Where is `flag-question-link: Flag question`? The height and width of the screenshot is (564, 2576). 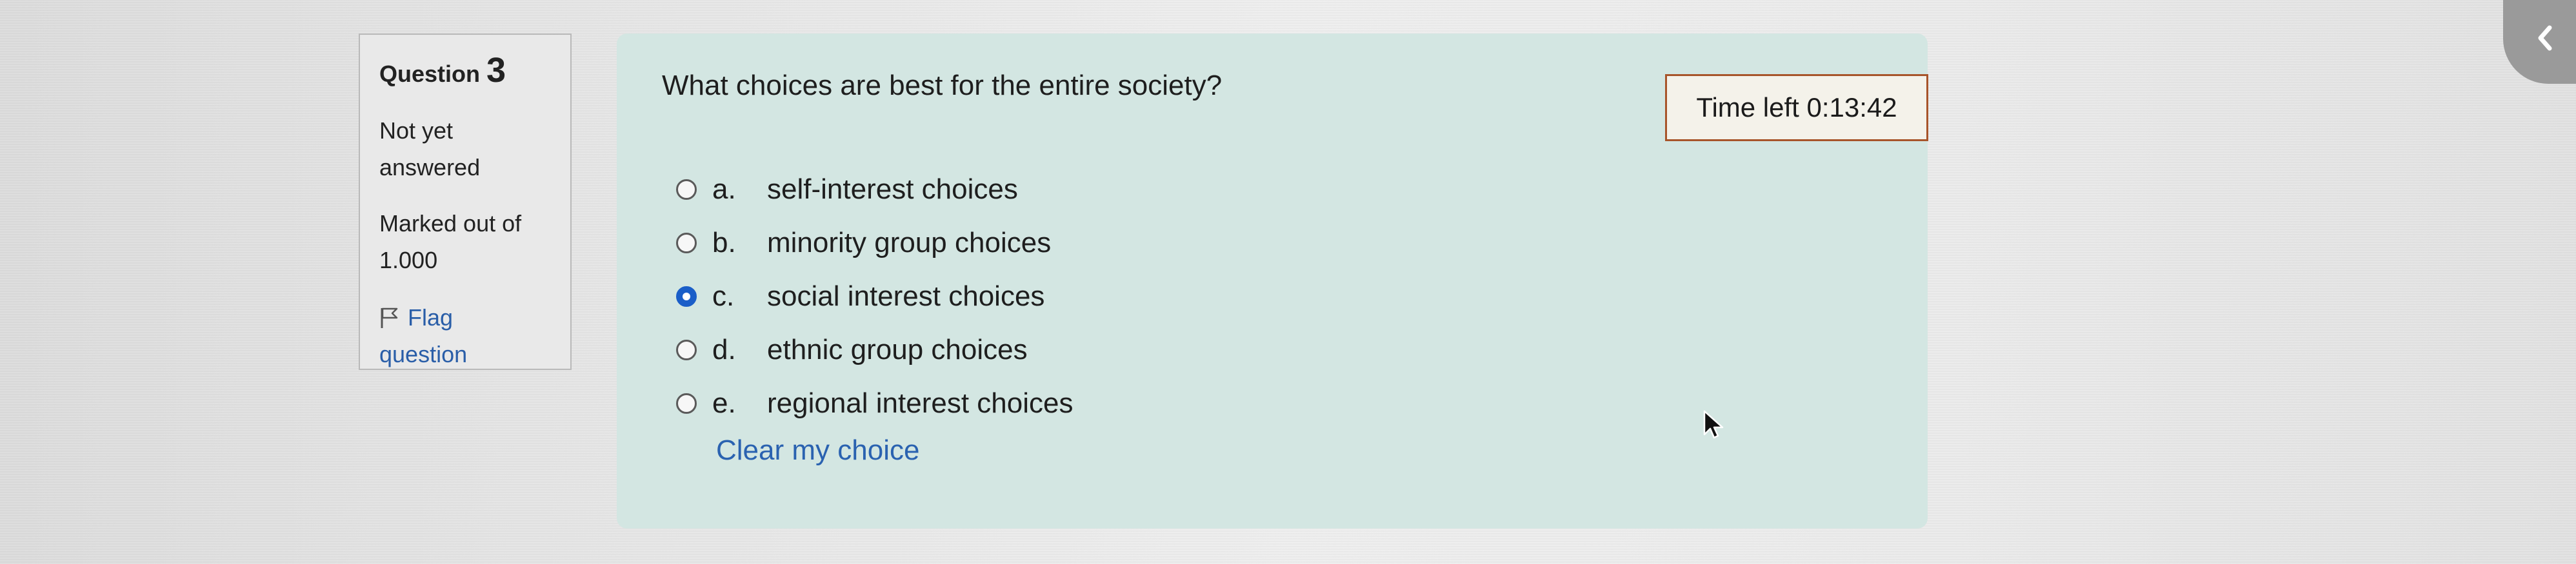
flag-question-link: Flag question is located at coordinates (474, 336).